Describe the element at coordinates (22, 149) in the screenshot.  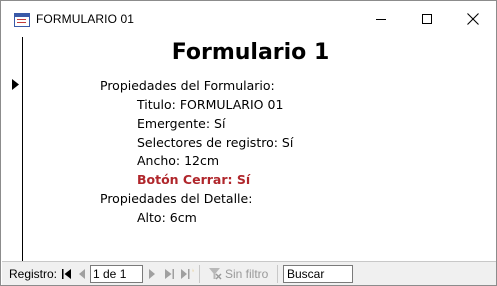
I see `selector-divider` at that location.